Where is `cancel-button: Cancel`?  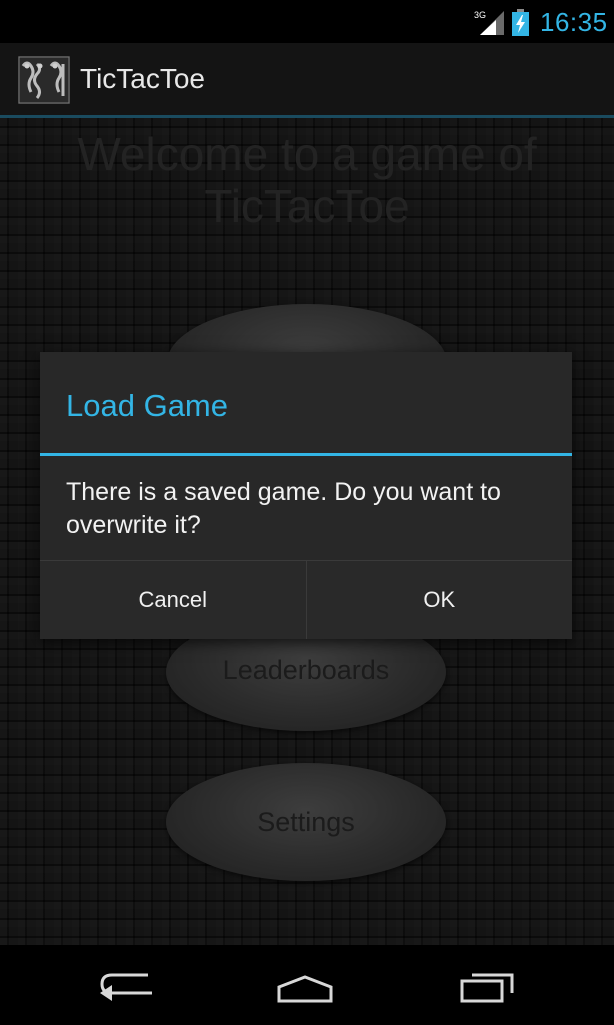 cancel-button: Cancel is located at coordinates (173, 600).